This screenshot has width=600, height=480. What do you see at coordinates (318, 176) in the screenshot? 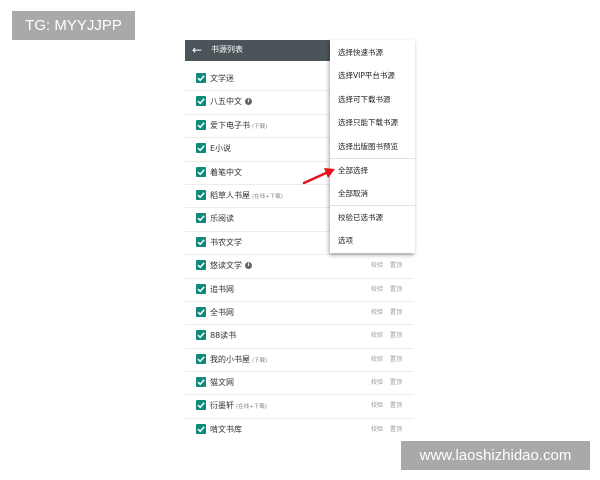
I see `red-arrow-icon` at bounding box center [318, 176].